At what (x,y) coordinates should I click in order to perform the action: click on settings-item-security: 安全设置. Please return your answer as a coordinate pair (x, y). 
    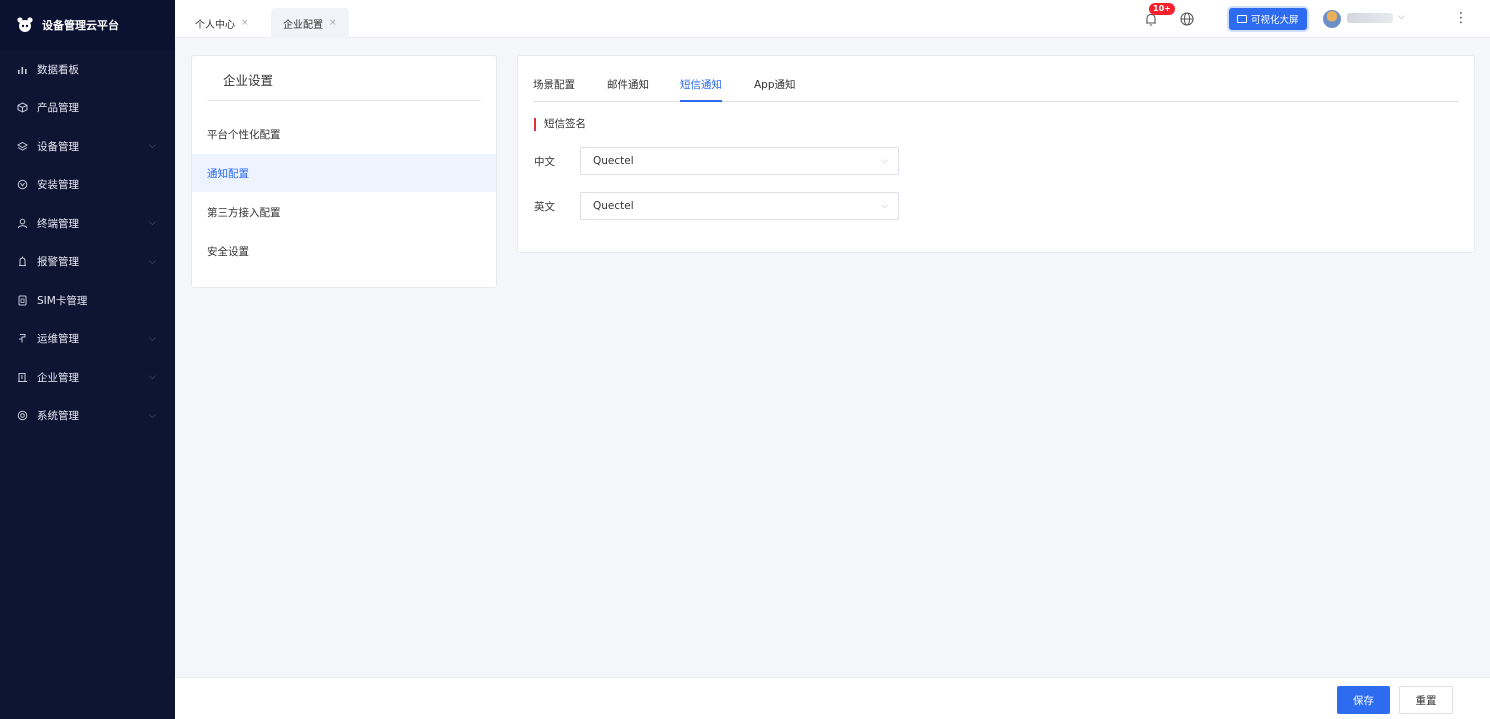
    Looking at the image, I should click on (344, 251).